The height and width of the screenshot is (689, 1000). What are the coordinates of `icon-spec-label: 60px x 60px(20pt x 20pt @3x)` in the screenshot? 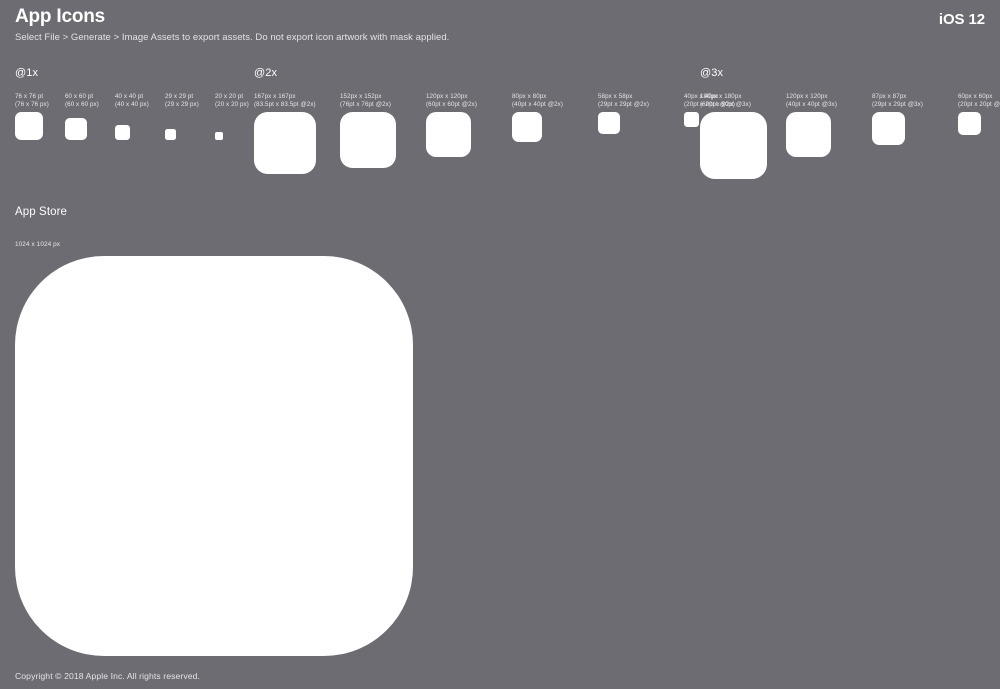 It's located at (979, 101).